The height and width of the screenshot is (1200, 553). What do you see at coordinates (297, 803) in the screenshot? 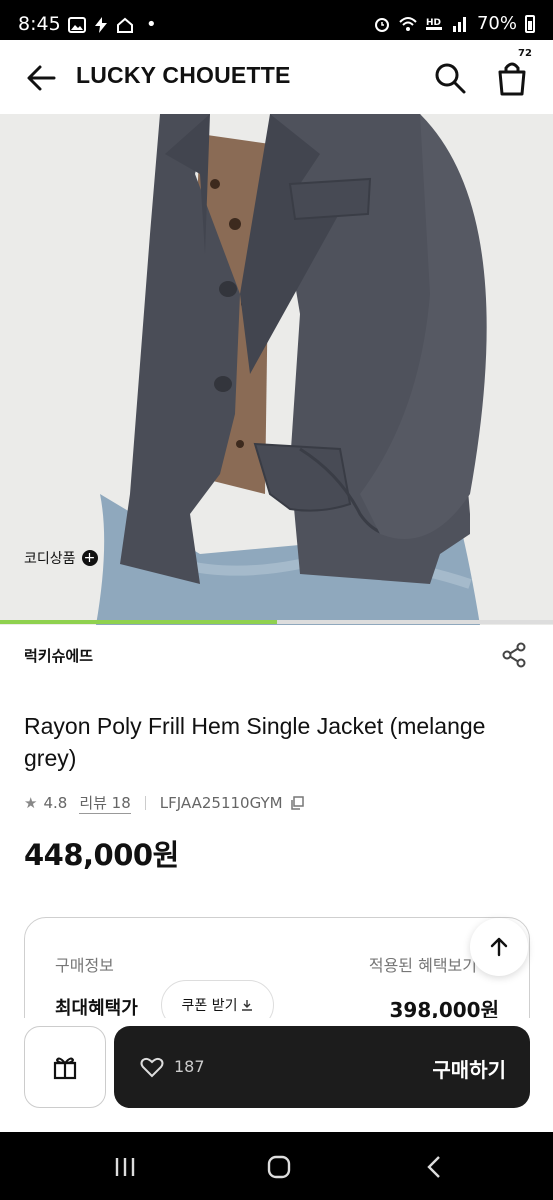
I see `copy-icon` at bounding box center [297, 803].